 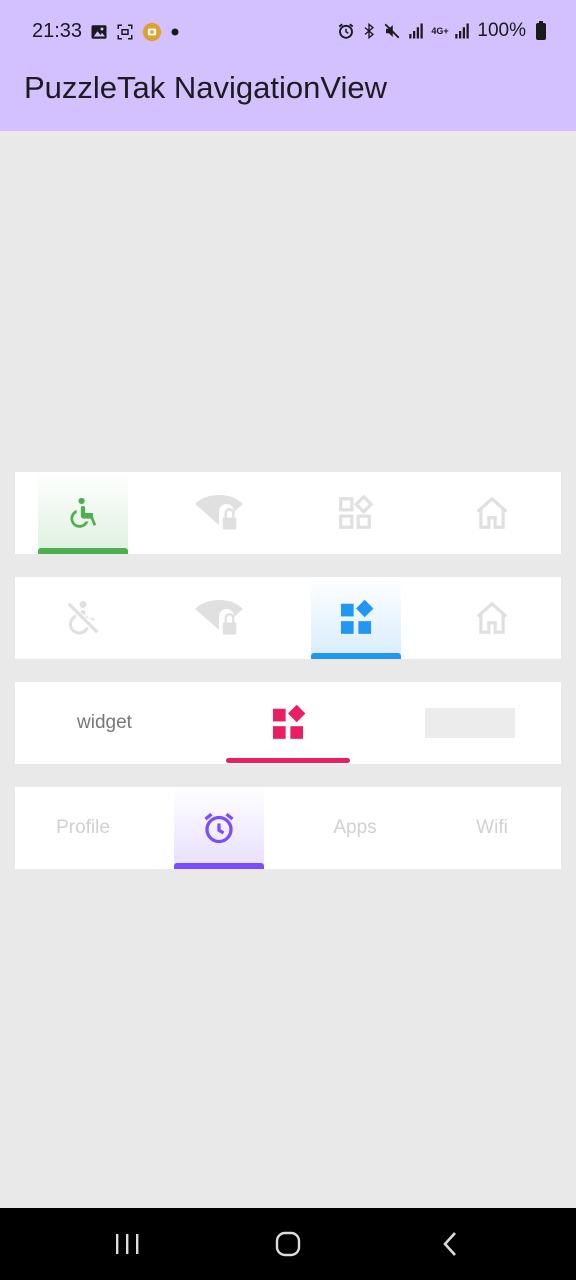 What do you see at coordinates (288, 828) in the screenshot?
I see `navigation-view-4: Profile Apps Wifi` at bounding box center [288, 828].